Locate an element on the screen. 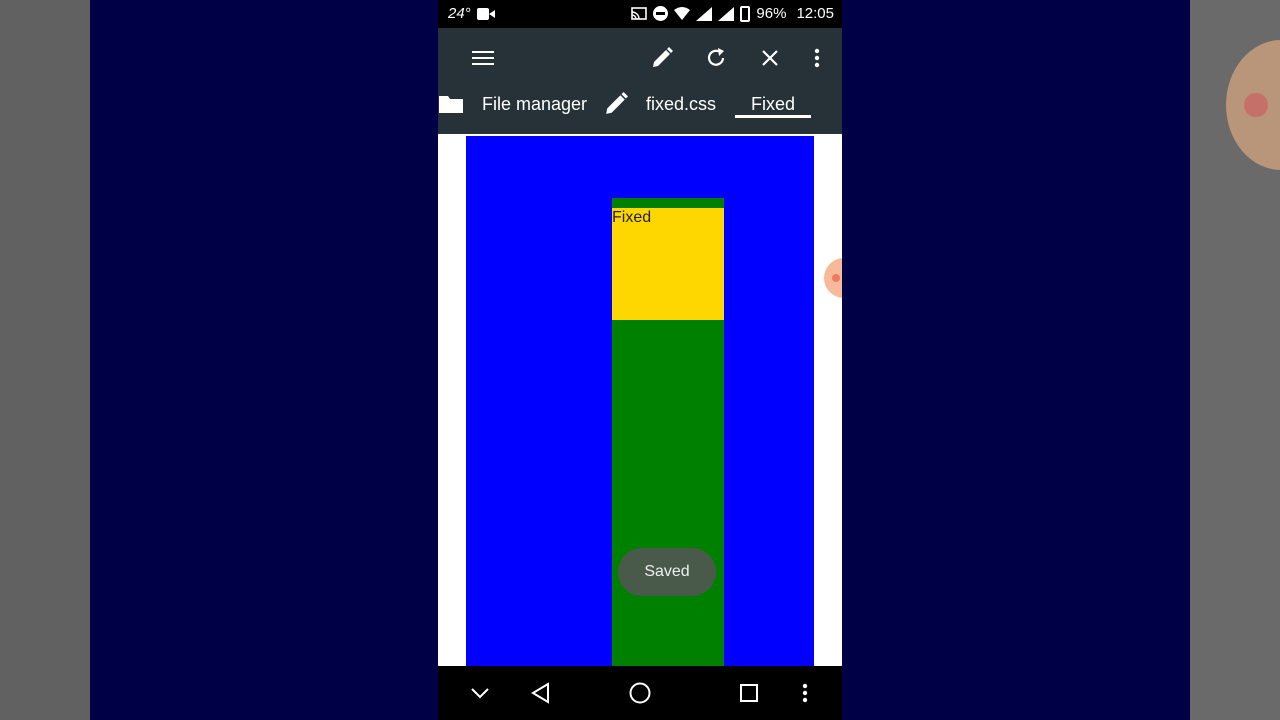  home-icon is located at coordinates (640, 693).